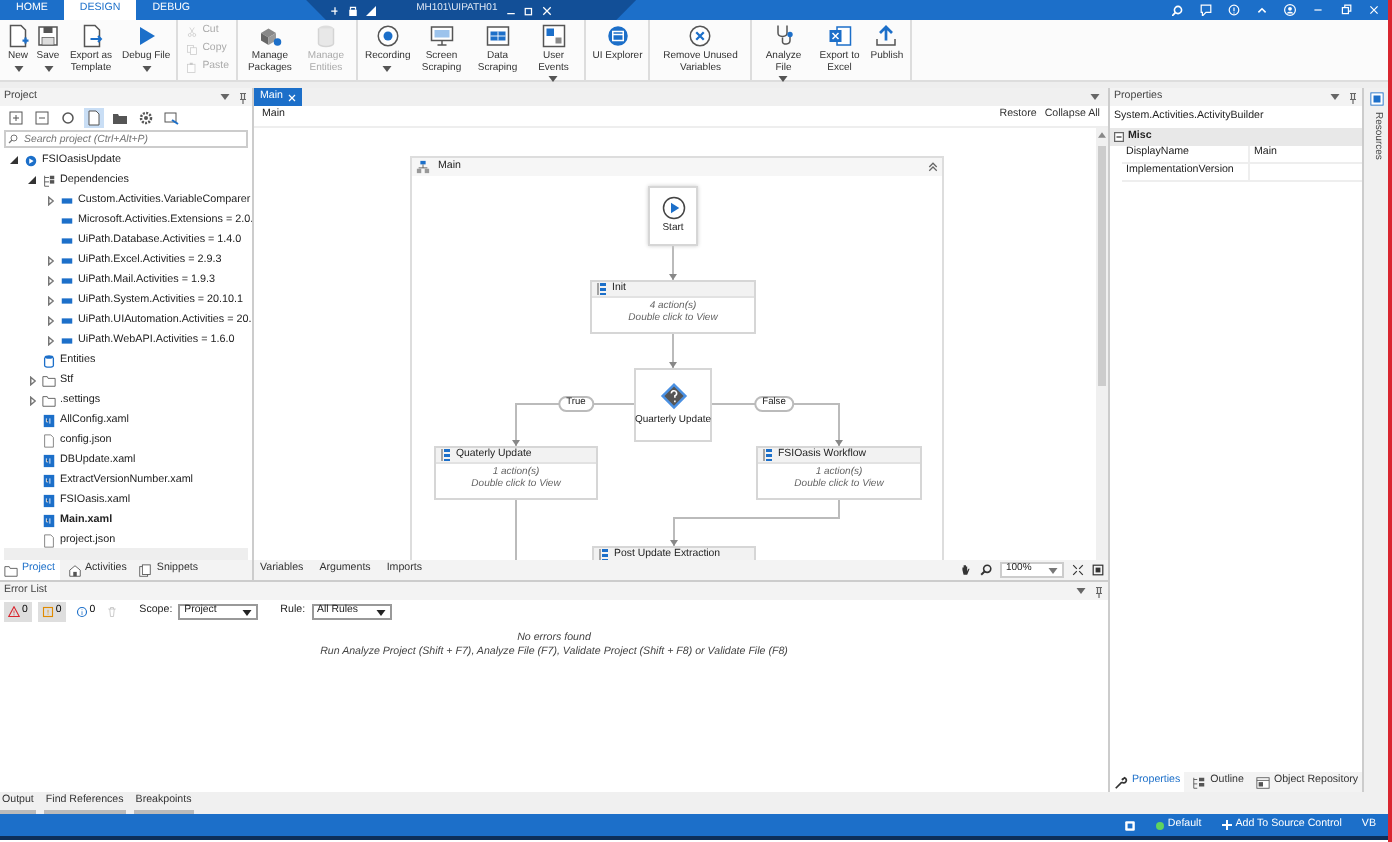  What do you see at coordinates (192, 67) in the screenshot?
I see `paste-icon` at bounding box center [192, 67].